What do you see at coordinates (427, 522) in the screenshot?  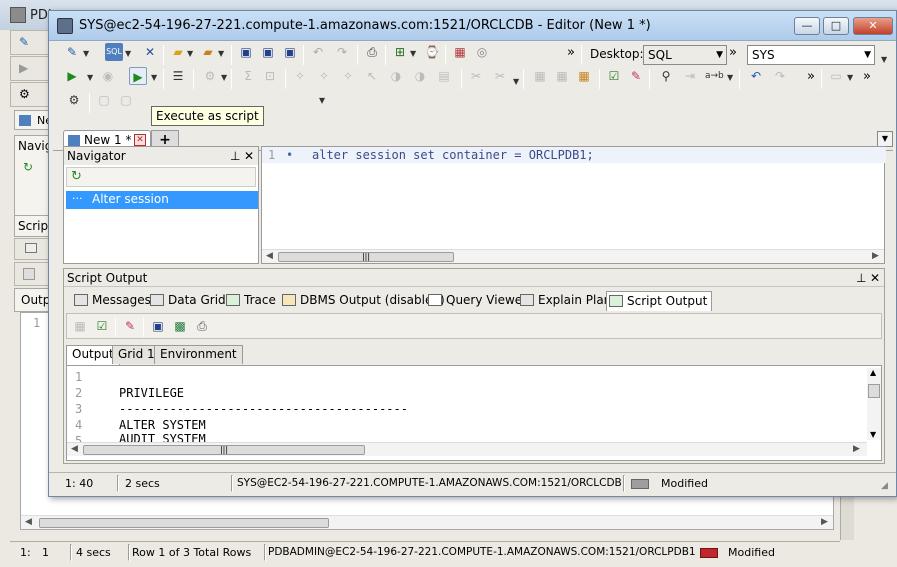 I see `background-hscrollbar: ◀ ▶` at bounding box center [427, 522].